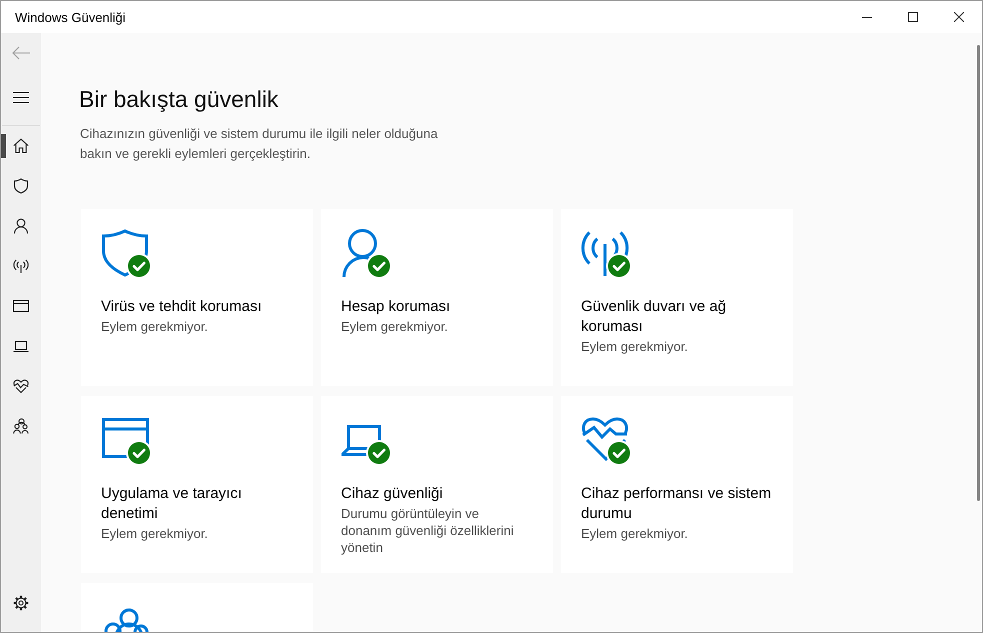  Describe the element at coordinates (259, 144) in the screenshot. I see `page-description: Cihazınızın güvenliği ve sistem durumu ile ilgili neler olduğuna bakın ve gerekli eylemleri gerçekleştirin.` at that location.